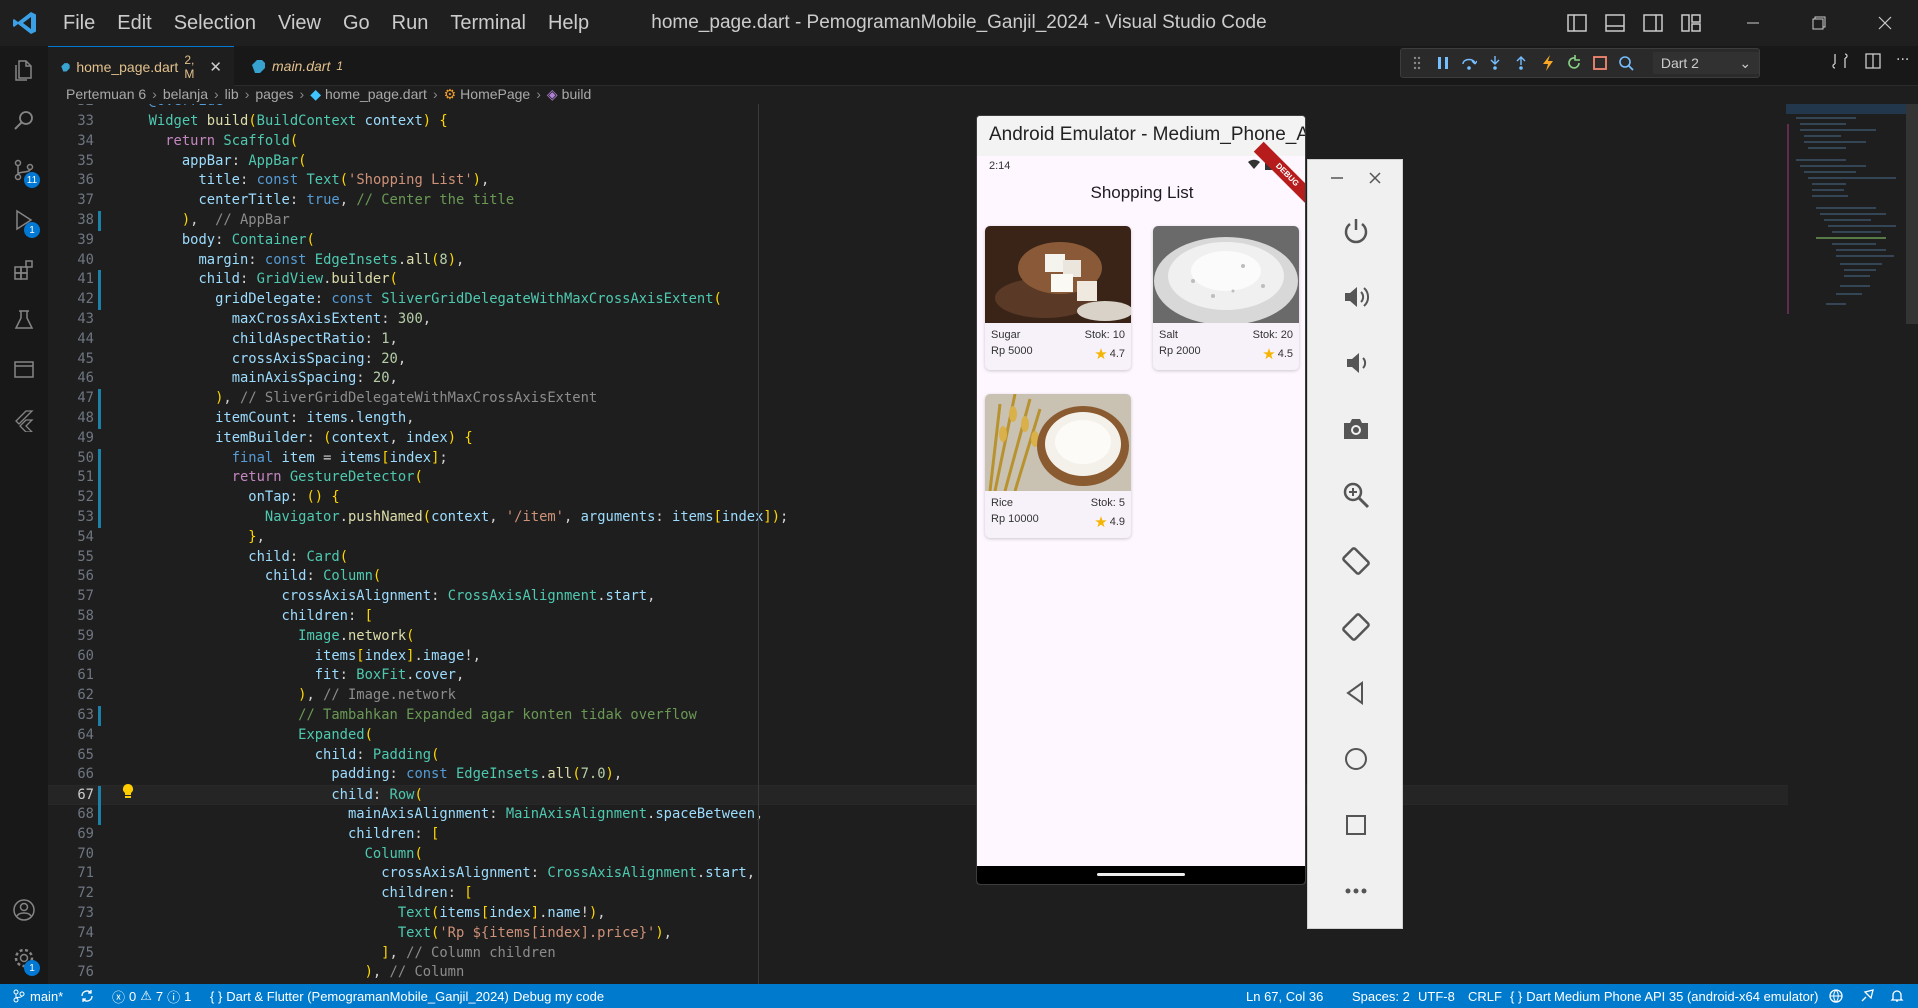  What do you see at coordinates (558, 996) in the screenshot?
I see `debug-mode: Debug my code` at bounding box center [558, 996].